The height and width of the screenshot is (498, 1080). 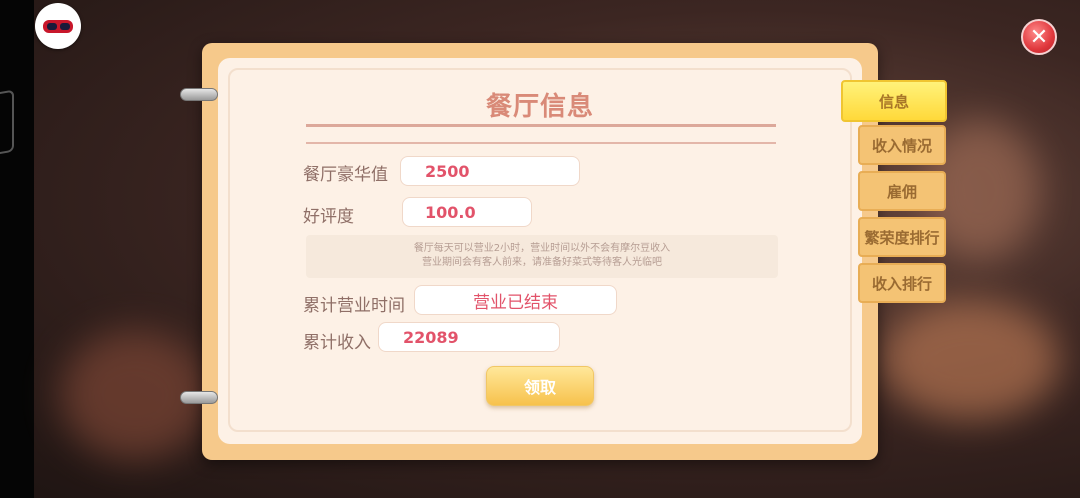 I want to click on side-handle, so click(x=7, y=123).